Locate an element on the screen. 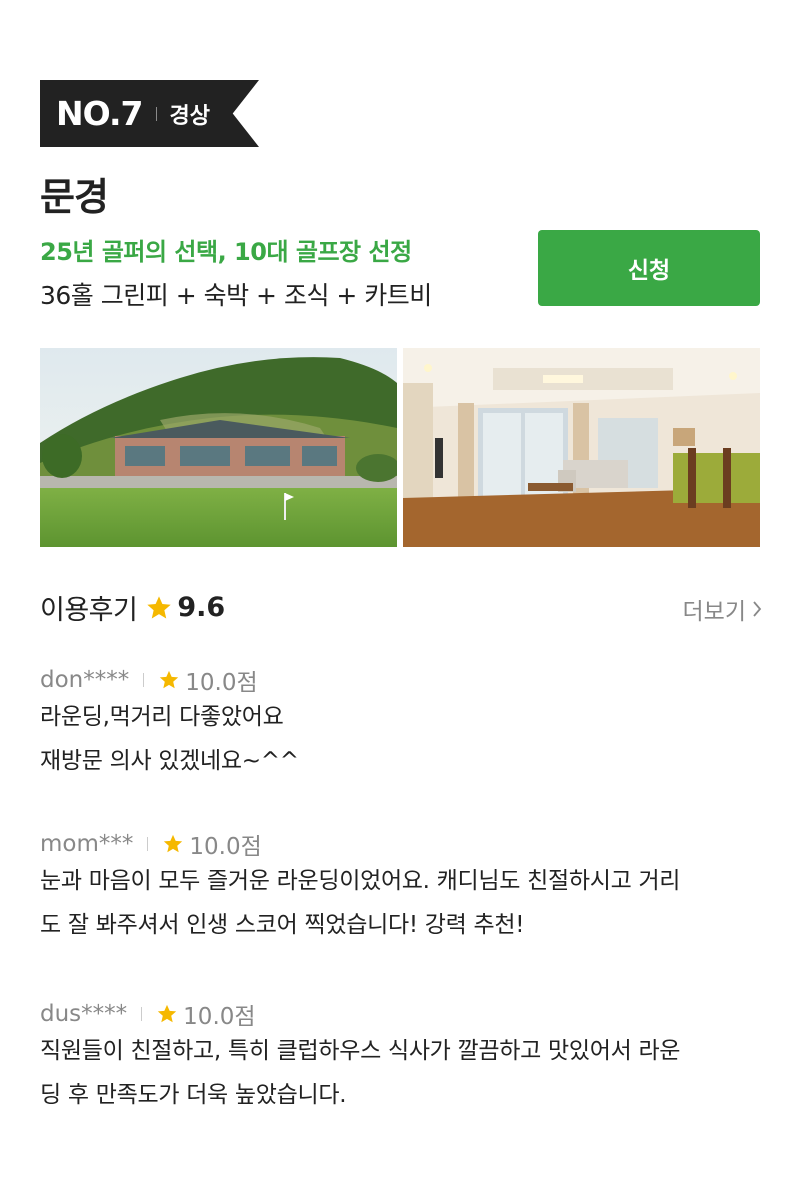  reviews-header: 이용후기 9.6 is located at coordinates (132, 607).